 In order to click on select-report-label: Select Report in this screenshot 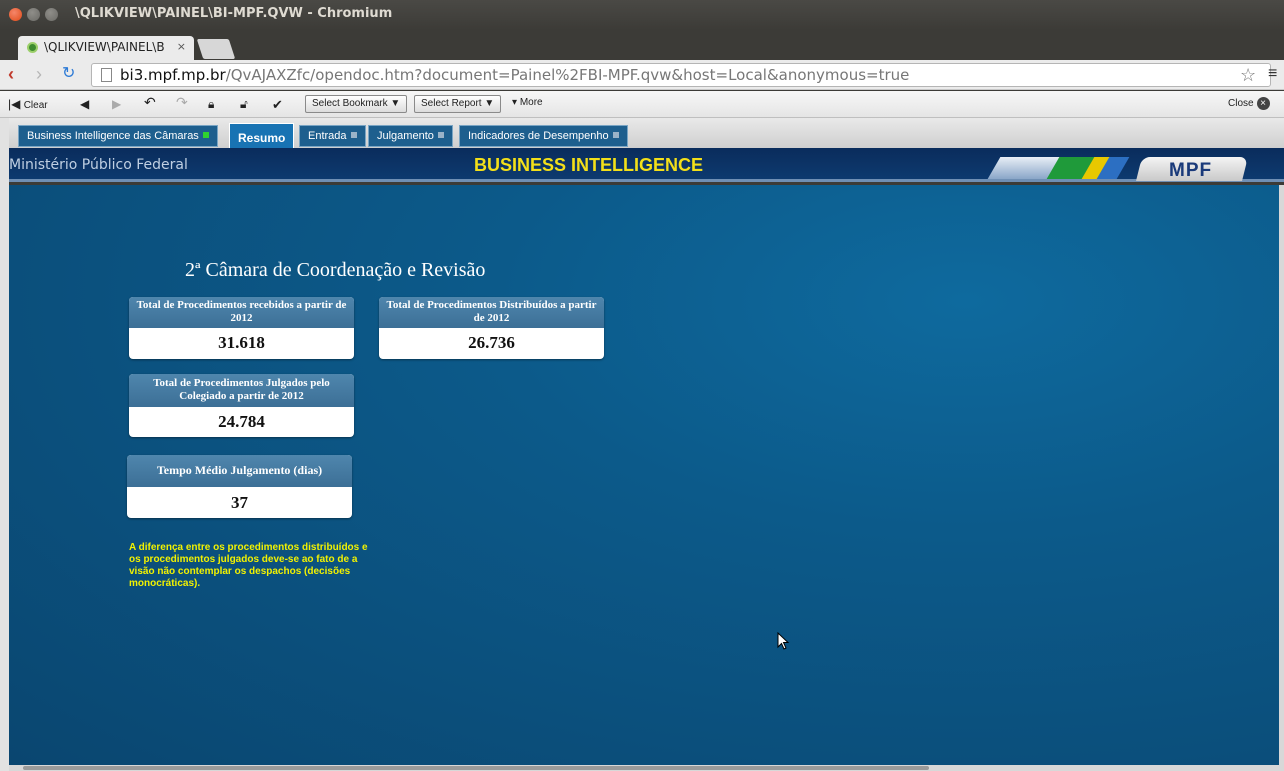, I will do `click(451, 103)`.